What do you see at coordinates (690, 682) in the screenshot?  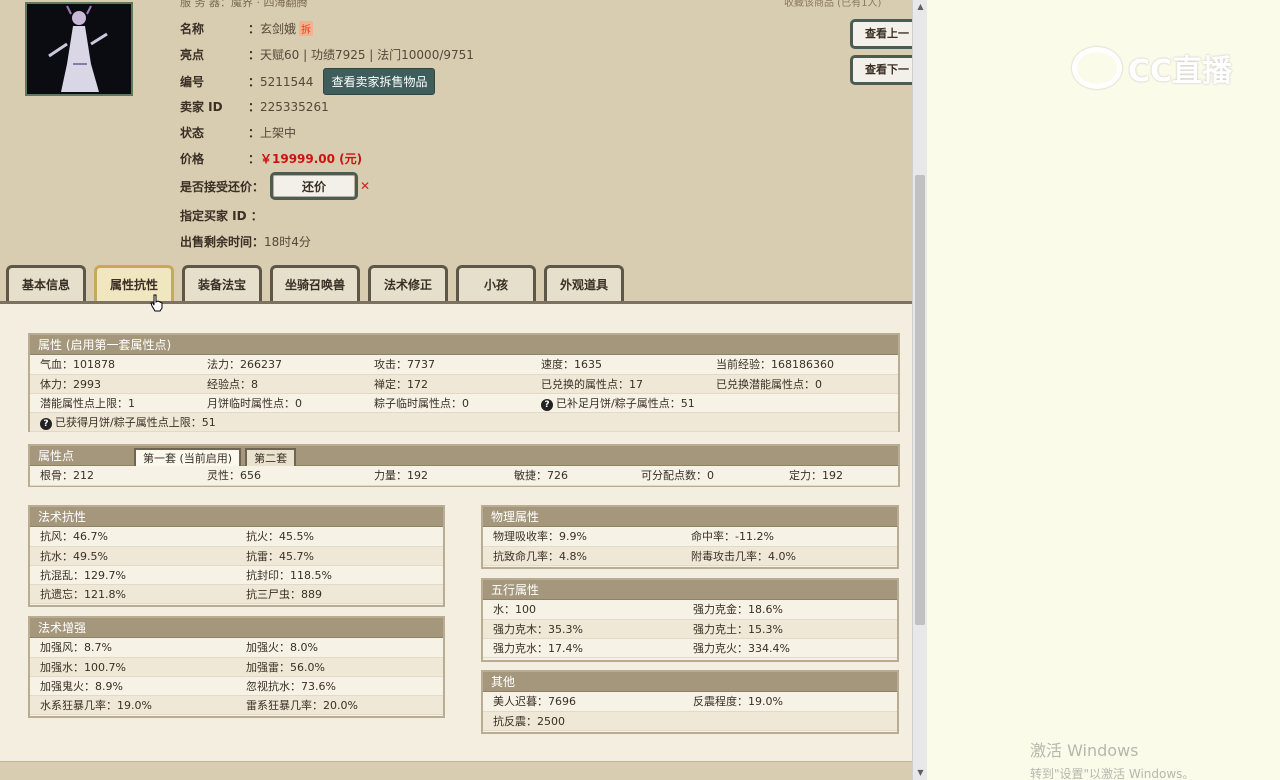 I see `other-attributes-title: 其他` at bounding box center [690, 682].